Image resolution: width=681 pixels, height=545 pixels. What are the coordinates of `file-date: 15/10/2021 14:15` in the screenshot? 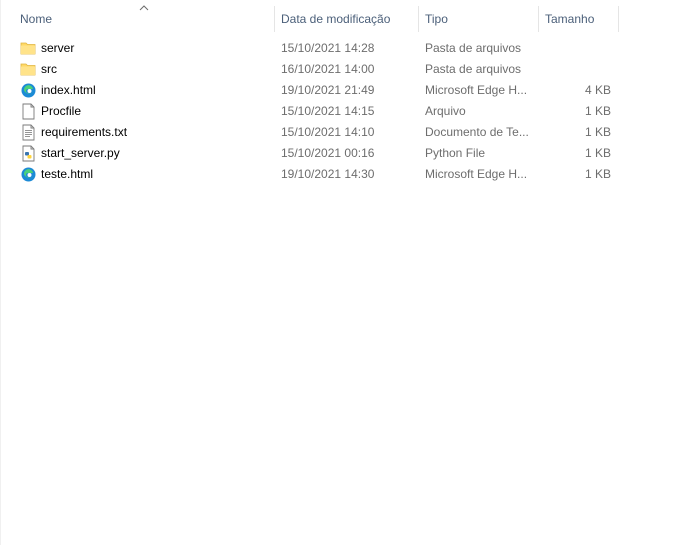 It's located at (328, 111).